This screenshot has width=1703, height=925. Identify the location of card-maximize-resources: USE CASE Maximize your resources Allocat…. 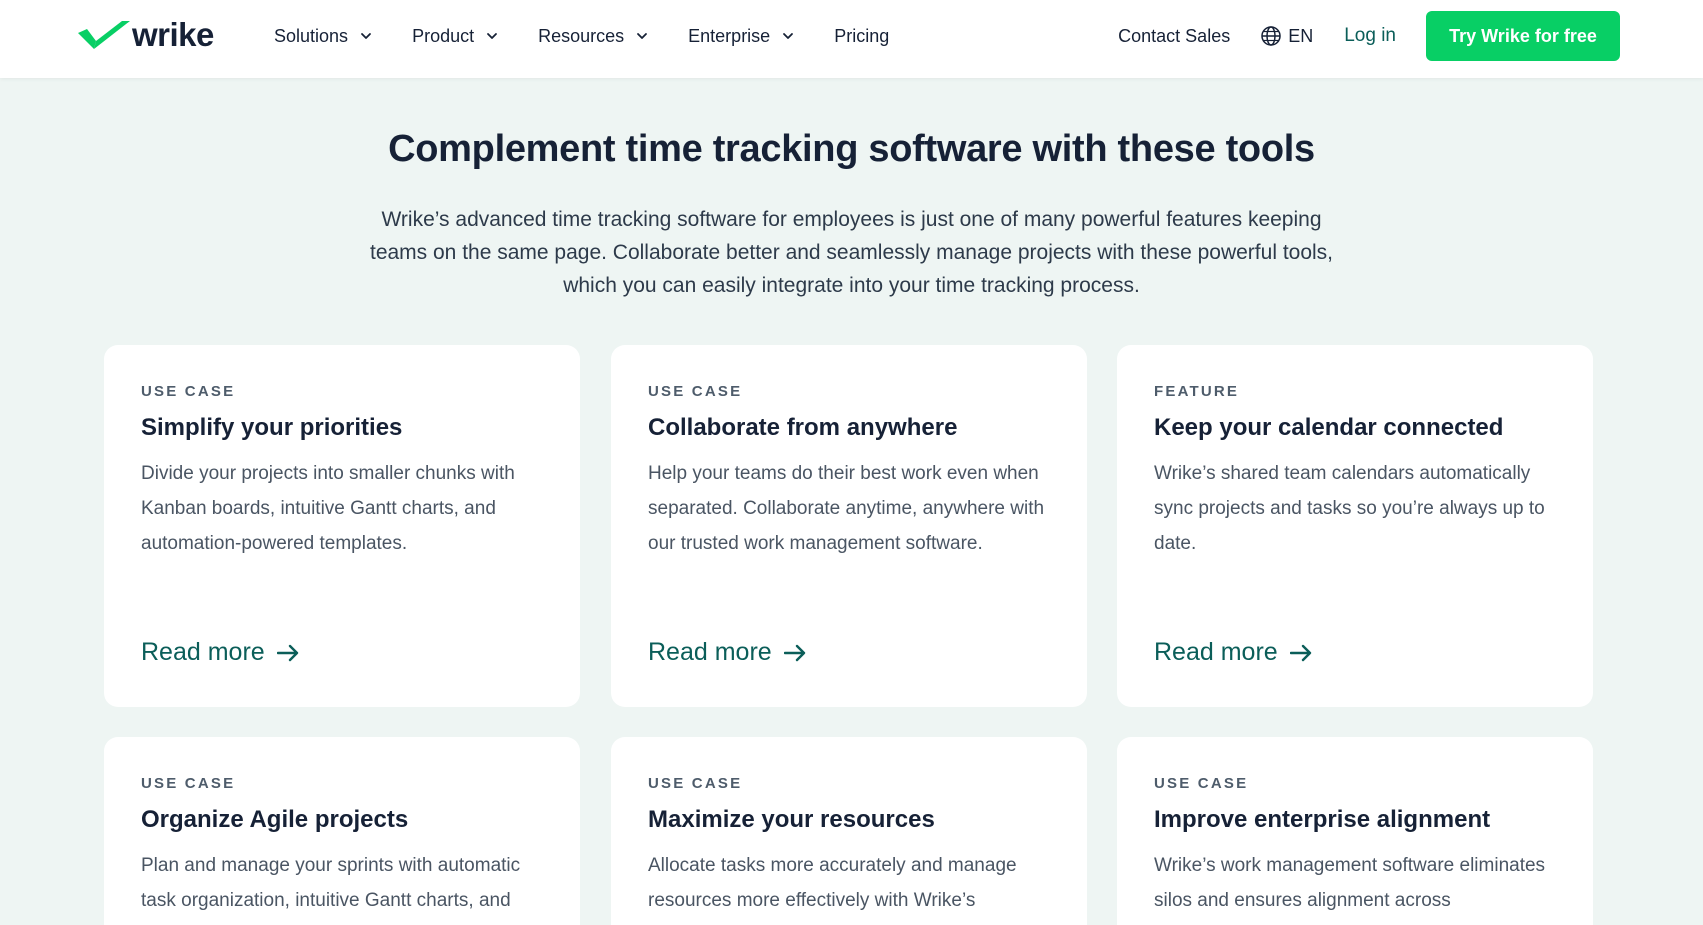
(849, 831).